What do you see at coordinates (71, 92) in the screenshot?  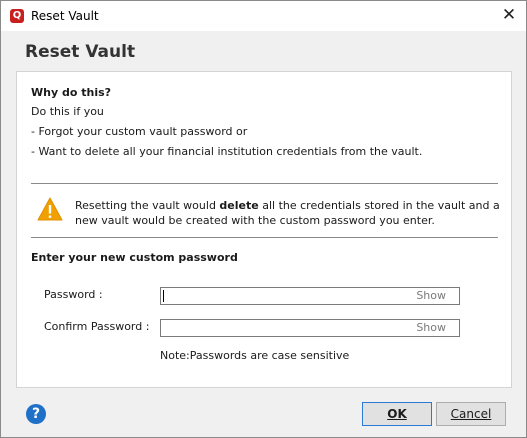 I see `why-heading: Why do this?` at bounding box center [71, 92].